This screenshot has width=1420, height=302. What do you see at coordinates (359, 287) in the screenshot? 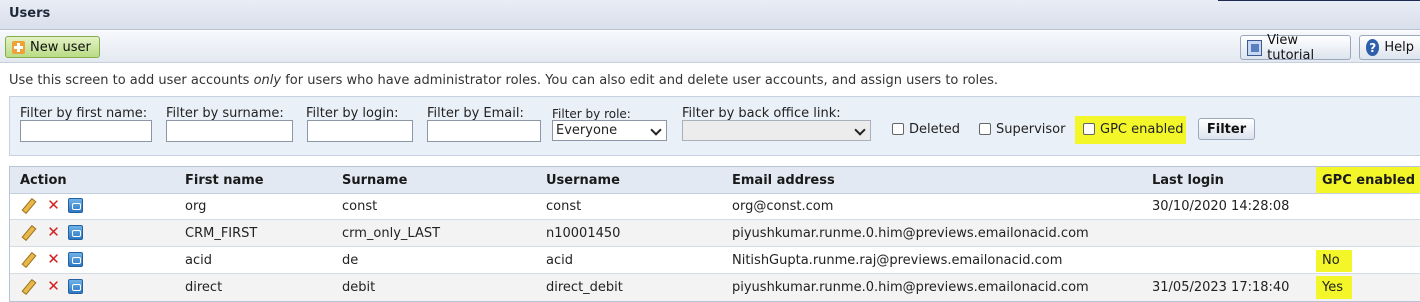
I see `cell-surname: debit` at bounding box center [359, 287].